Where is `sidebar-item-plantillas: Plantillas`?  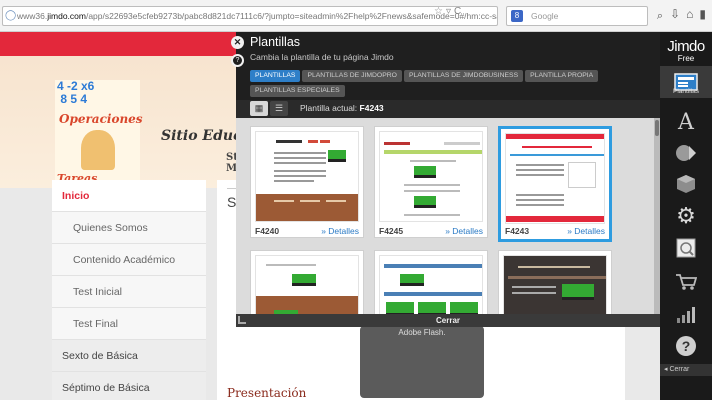 sidebar-item-plantillas: Plantillas is located at coordinates (686, 82).